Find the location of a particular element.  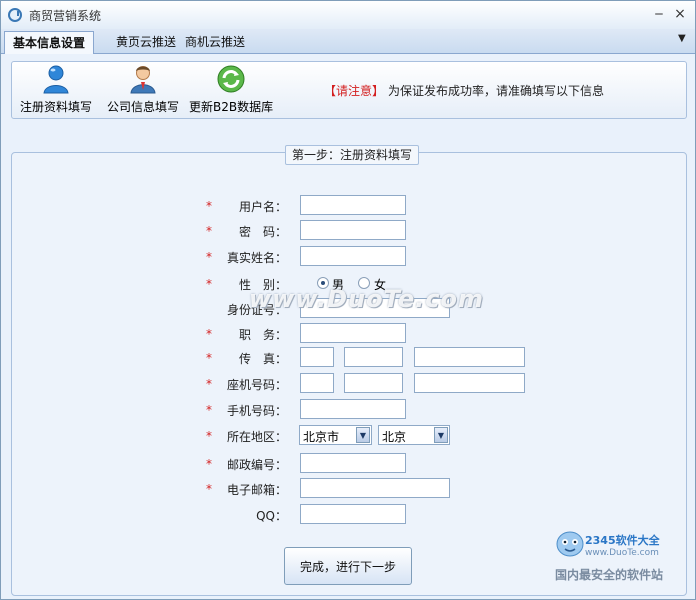

province-select: 北京市 ▼ is located at coordinates (335, 435).